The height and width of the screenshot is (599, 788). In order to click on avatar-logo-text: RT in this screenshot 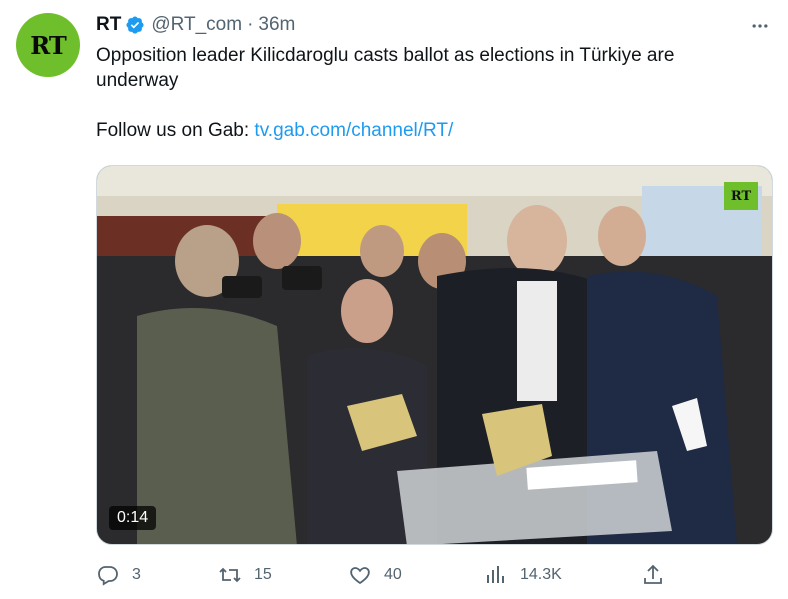, I will do `click(48, 45)`.